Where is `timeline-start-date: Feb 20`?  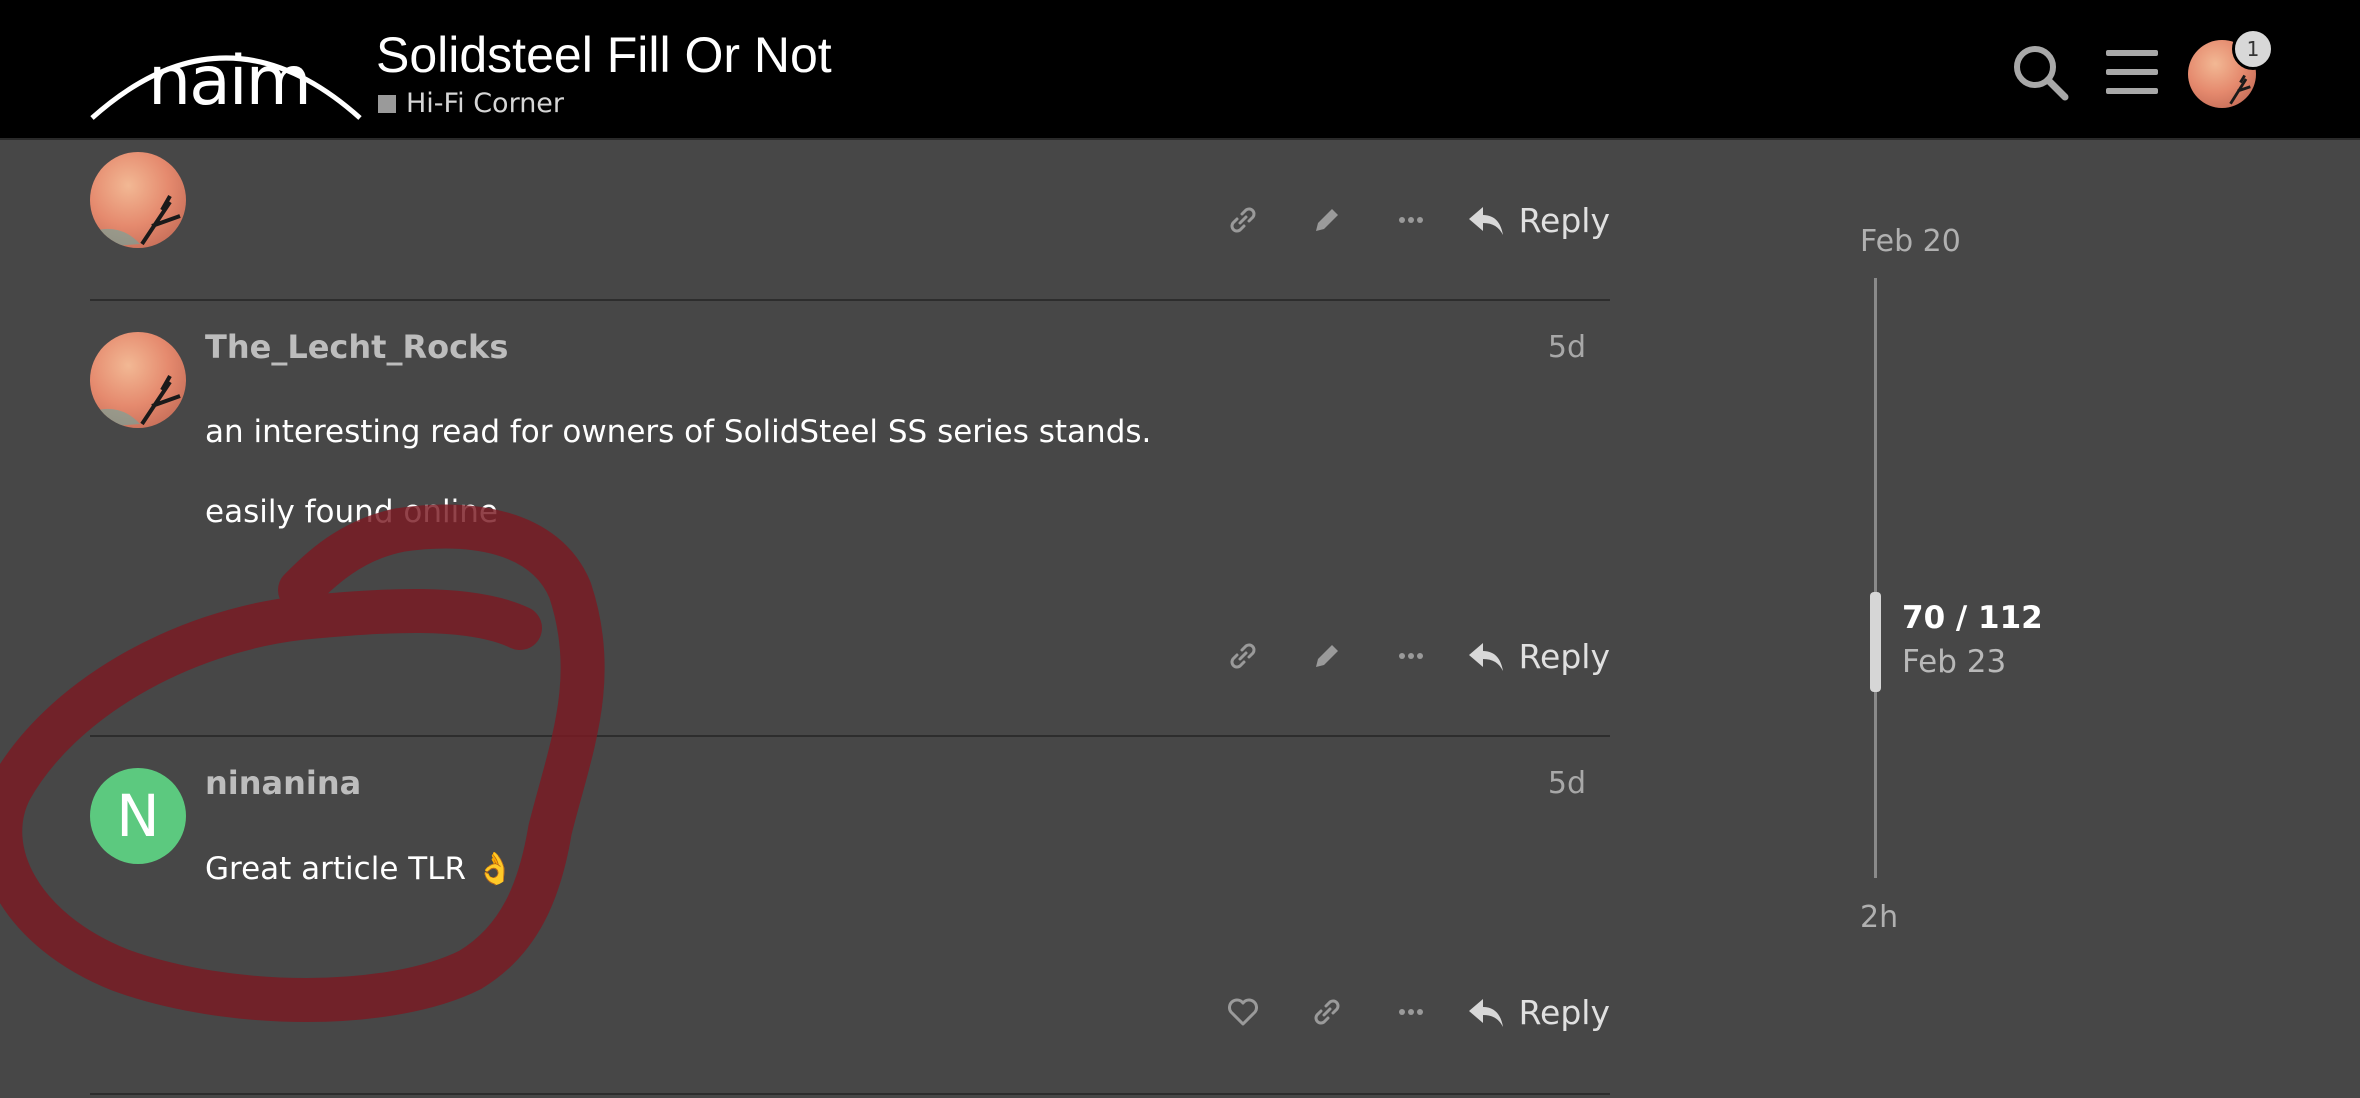 timeline-start-date: Feb 20 is located at coordinates (1910, 241).